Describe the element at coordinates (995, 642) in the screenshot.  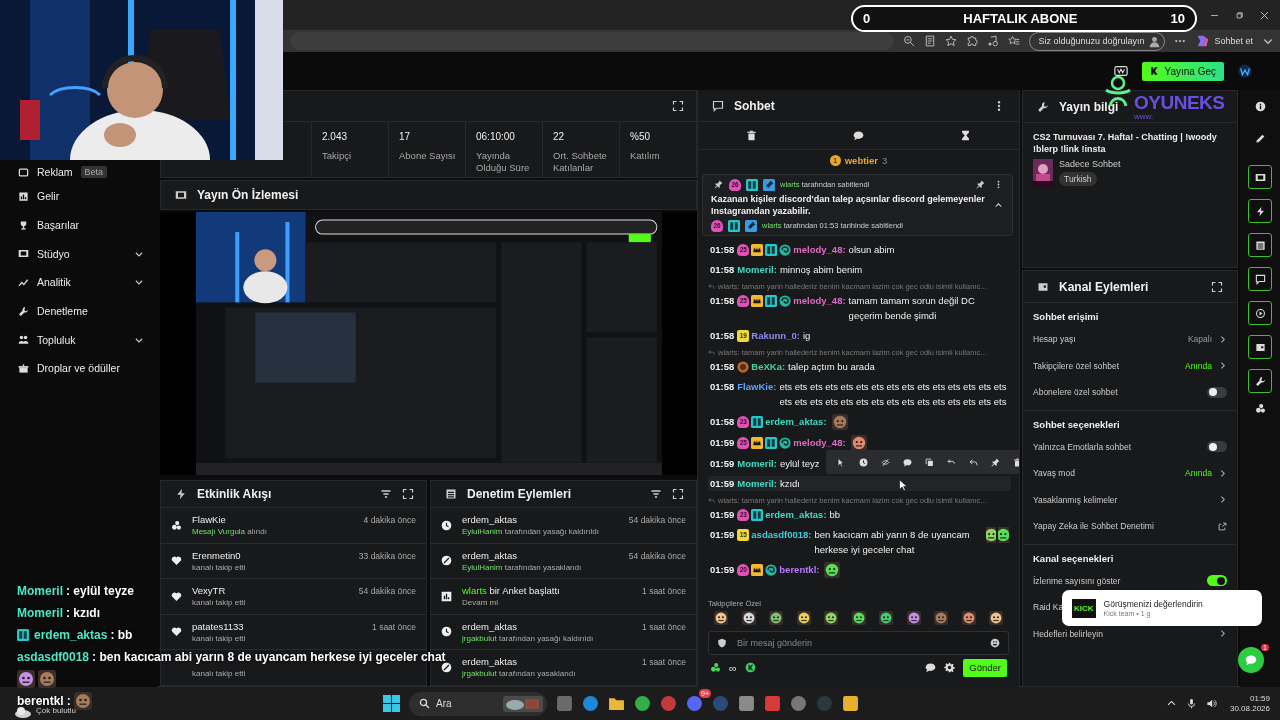
I see `emoji-icon` at that location.